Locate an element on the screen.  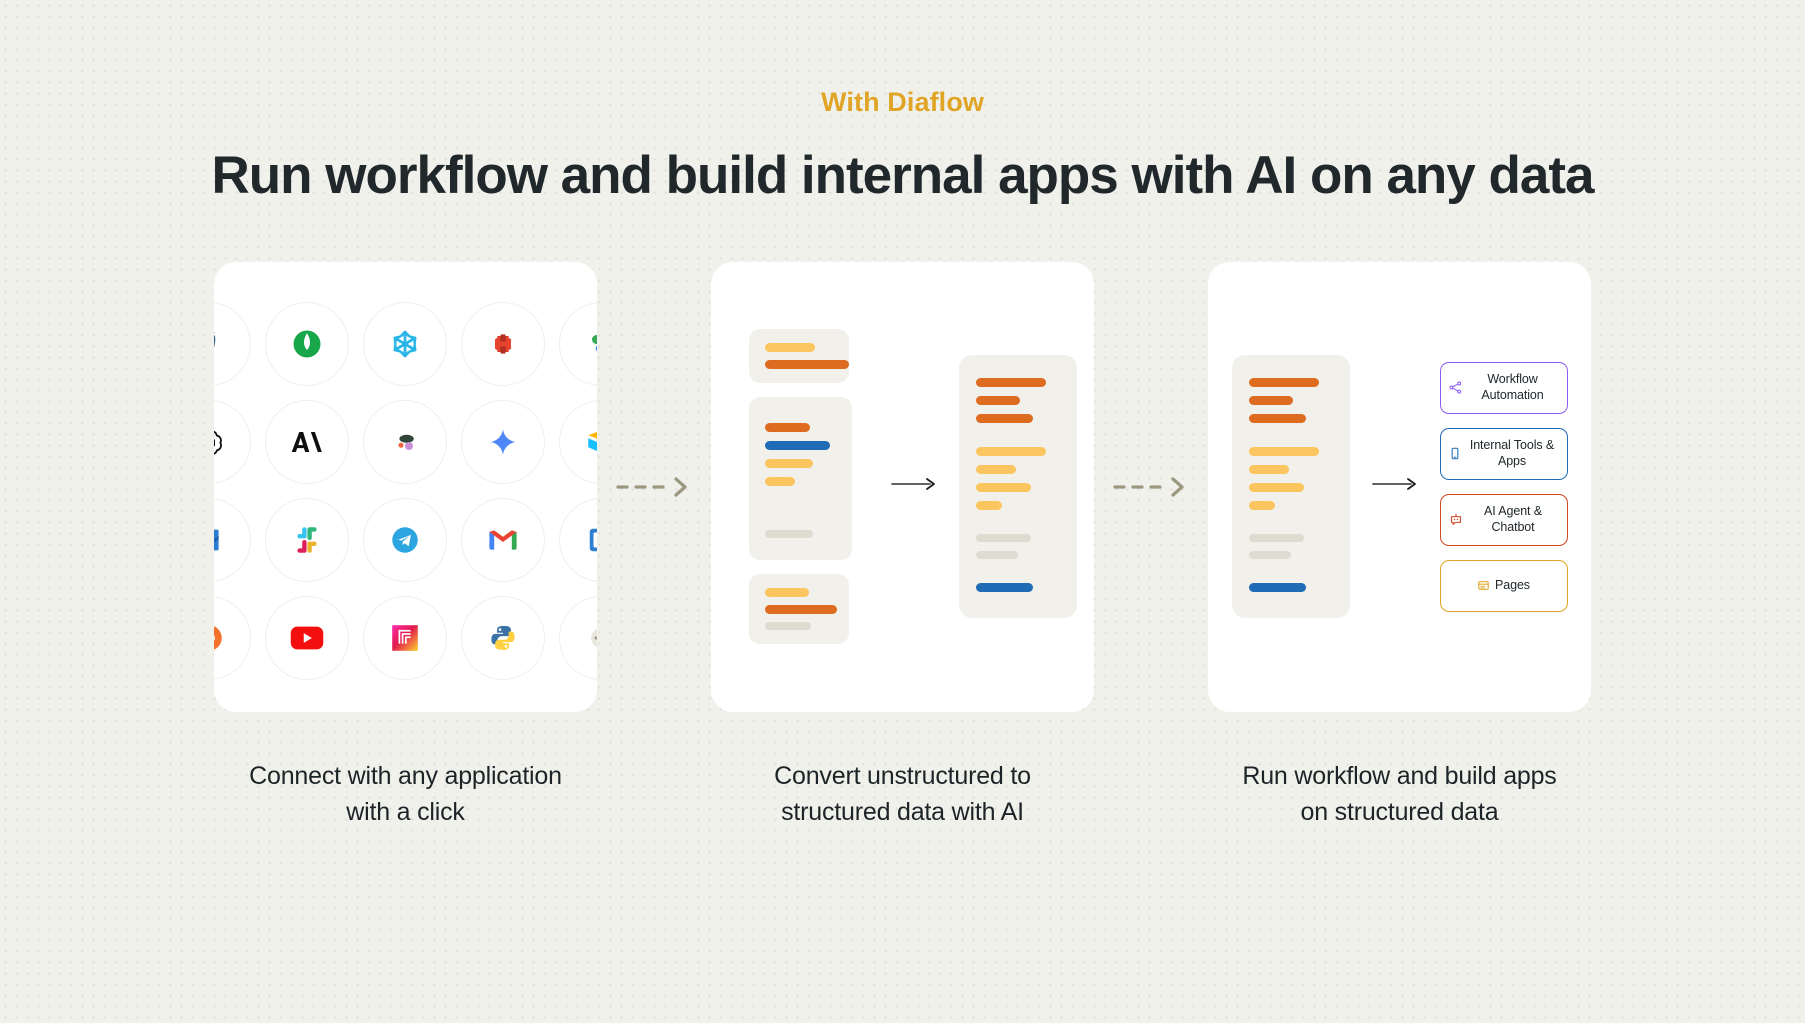
integration-icon-grid is located at coordinates (405, 490).